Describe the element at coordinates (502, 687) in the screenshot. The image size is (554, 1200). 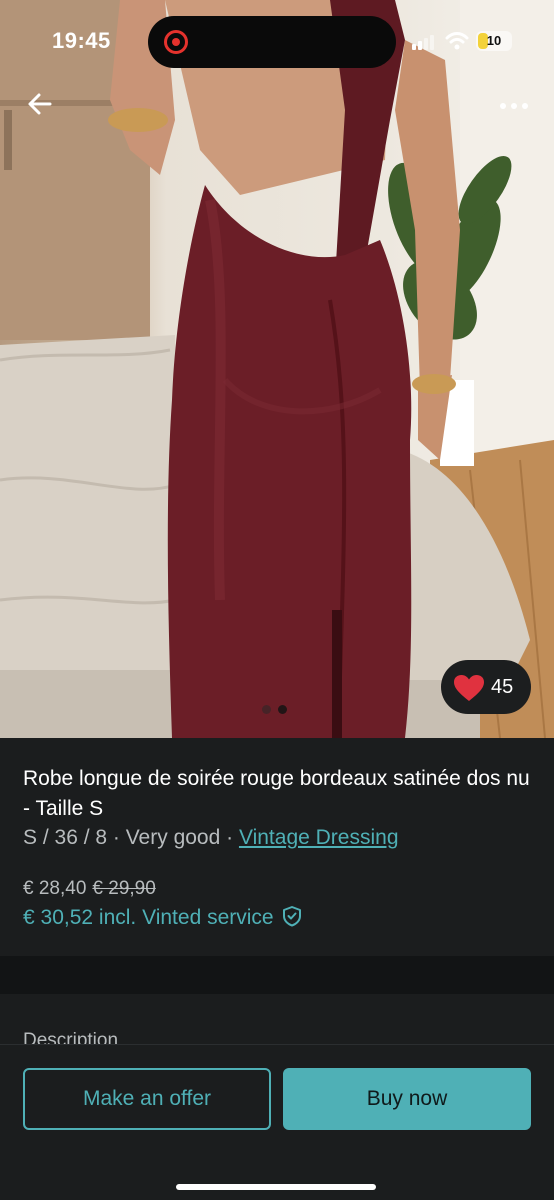
I see `favorite-count: 45` at that location.